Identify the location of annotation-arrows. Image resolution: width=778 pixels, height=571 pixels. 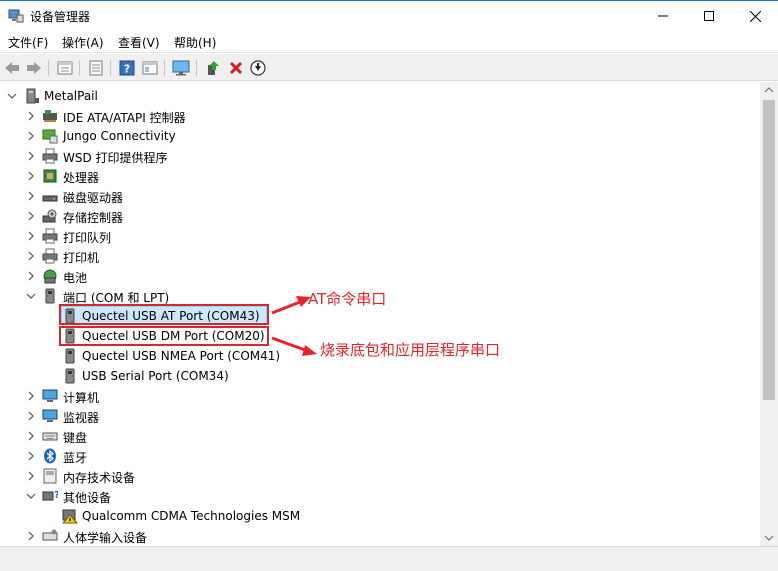
(294, 326).